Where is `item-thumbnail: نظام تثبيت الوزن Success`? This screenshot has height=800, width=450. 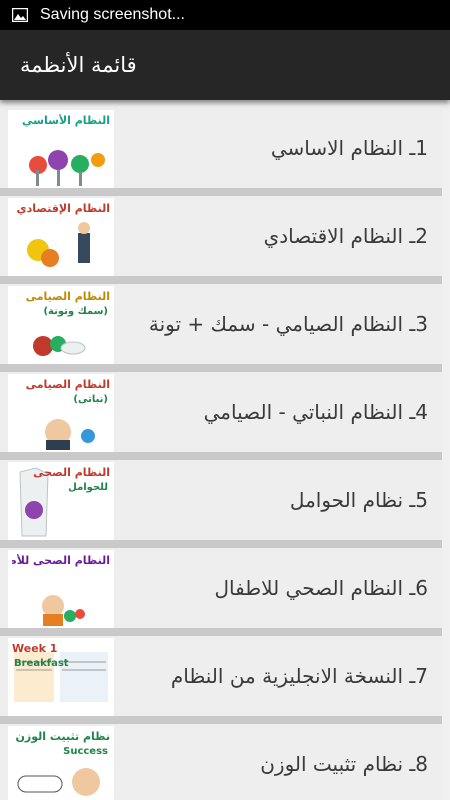 item-thumbnail: نظام تثبيت الوزن Success is located at coordinates (61, 763).